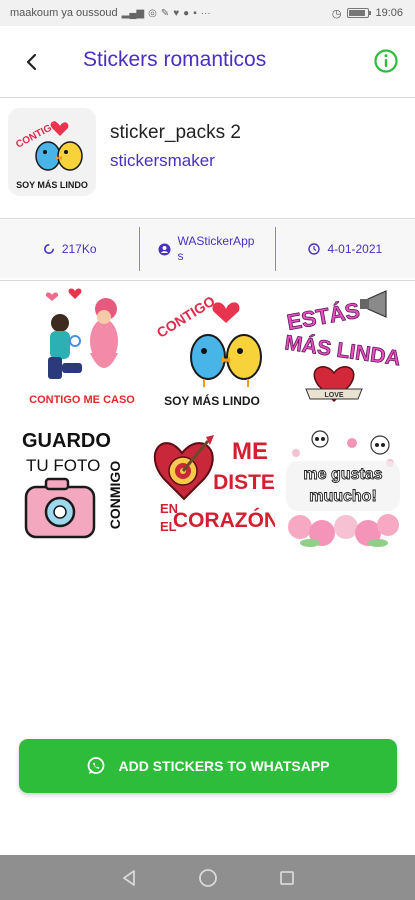 This screenshot has height=900, width=415. I want to click on pack-author-link: stickersmaker, so click(162, 161).